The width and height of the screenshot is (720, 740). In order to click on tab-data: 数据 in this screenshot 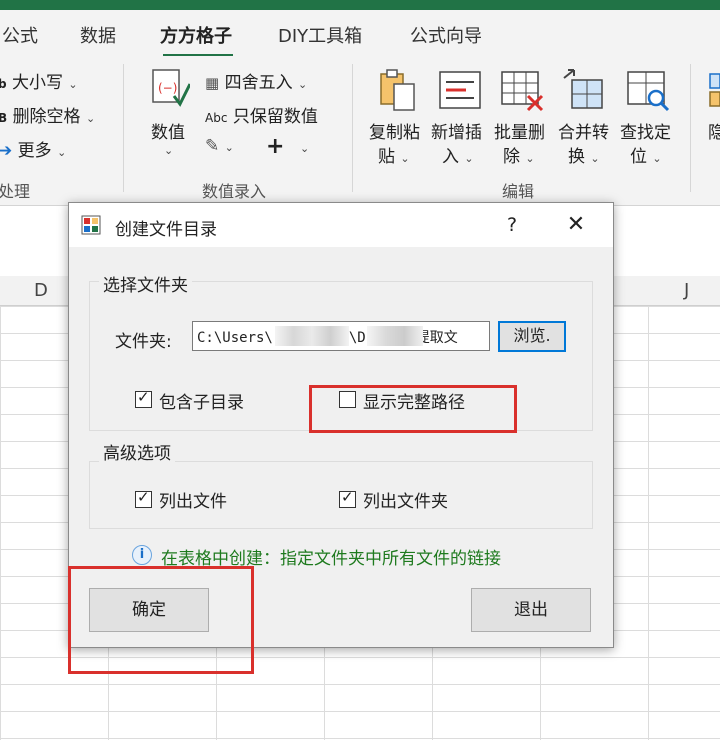, I will do `click(98, 35)`.